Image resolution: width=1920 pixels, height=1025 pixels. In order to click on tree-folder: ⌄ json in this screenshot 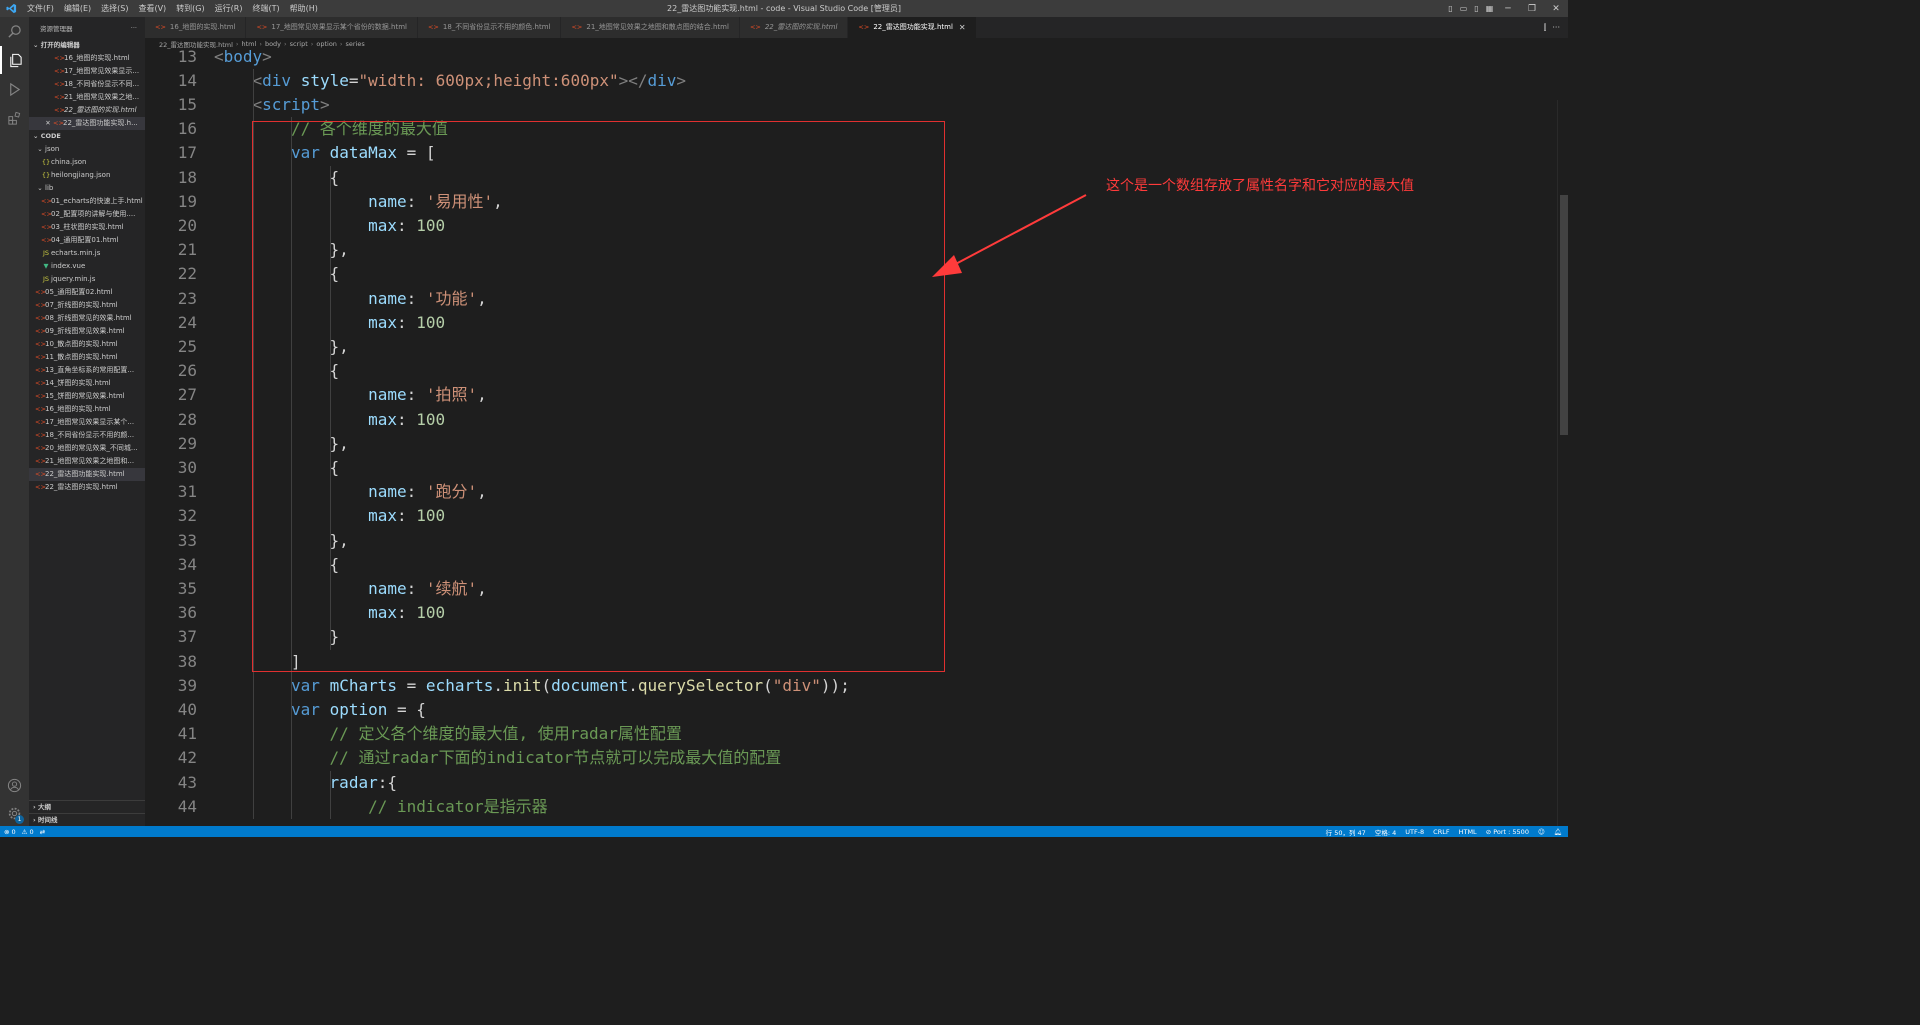, I will do `click(87, 149)`.